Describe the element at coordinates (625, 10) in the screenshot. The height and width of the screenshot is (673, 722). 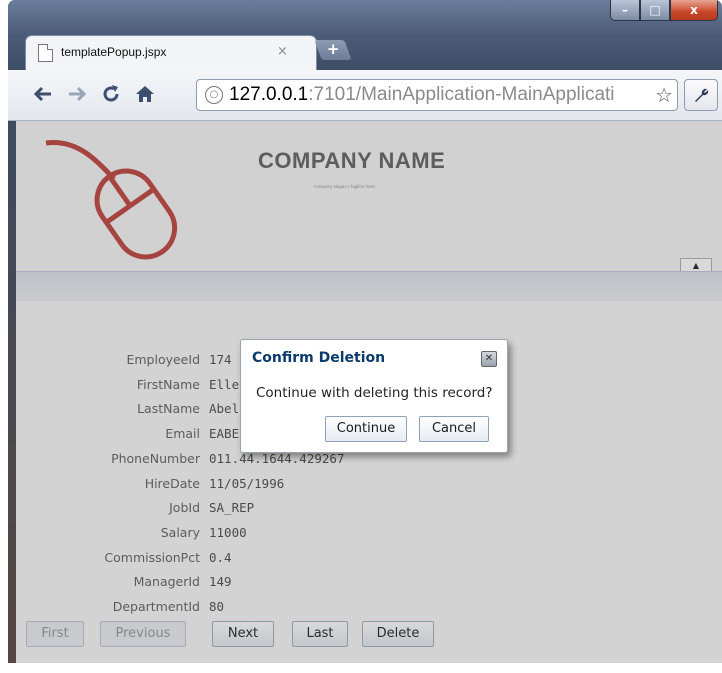
I see `minimize-button: –` at that location.